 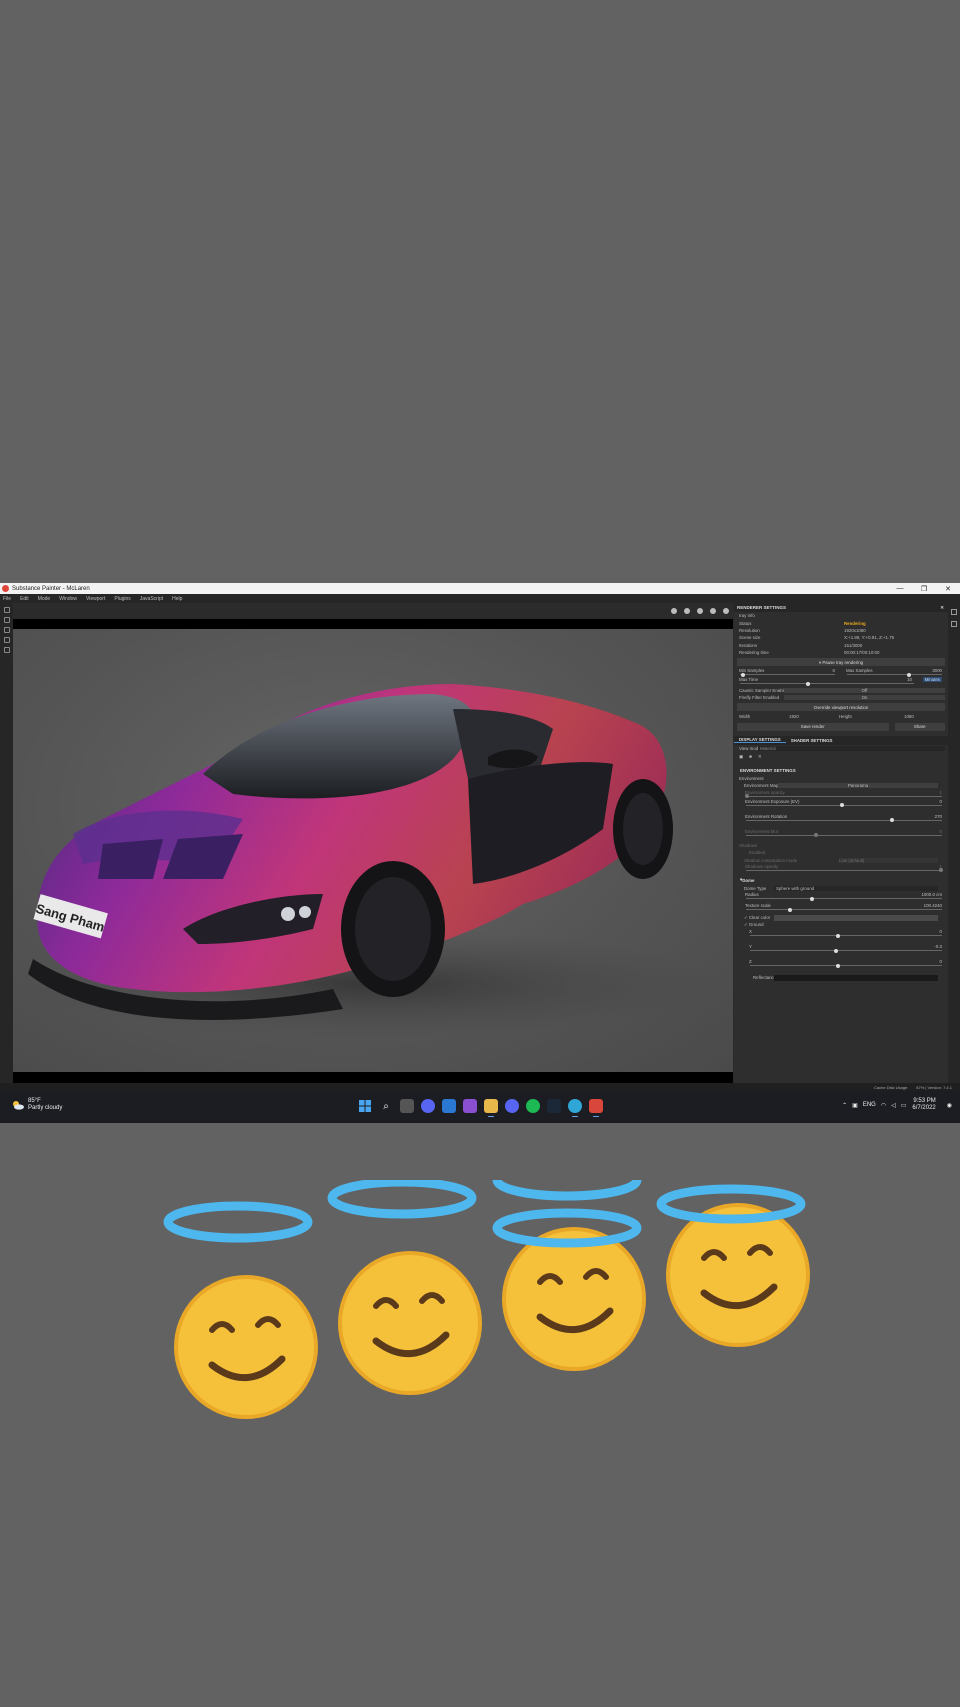 What do you see at coordinates (95, 599) in the screenshot?
I see `menu-viewport: Viewport` at bounding box center [95, 599].